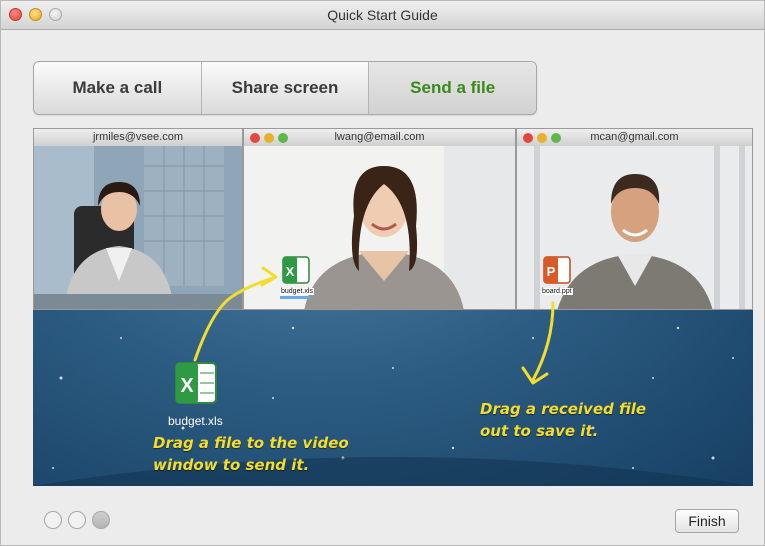 This screenshot has height=546, width=765. I want to click on video-pane-1: jrmiles@vsee.com, so click(138, 219).